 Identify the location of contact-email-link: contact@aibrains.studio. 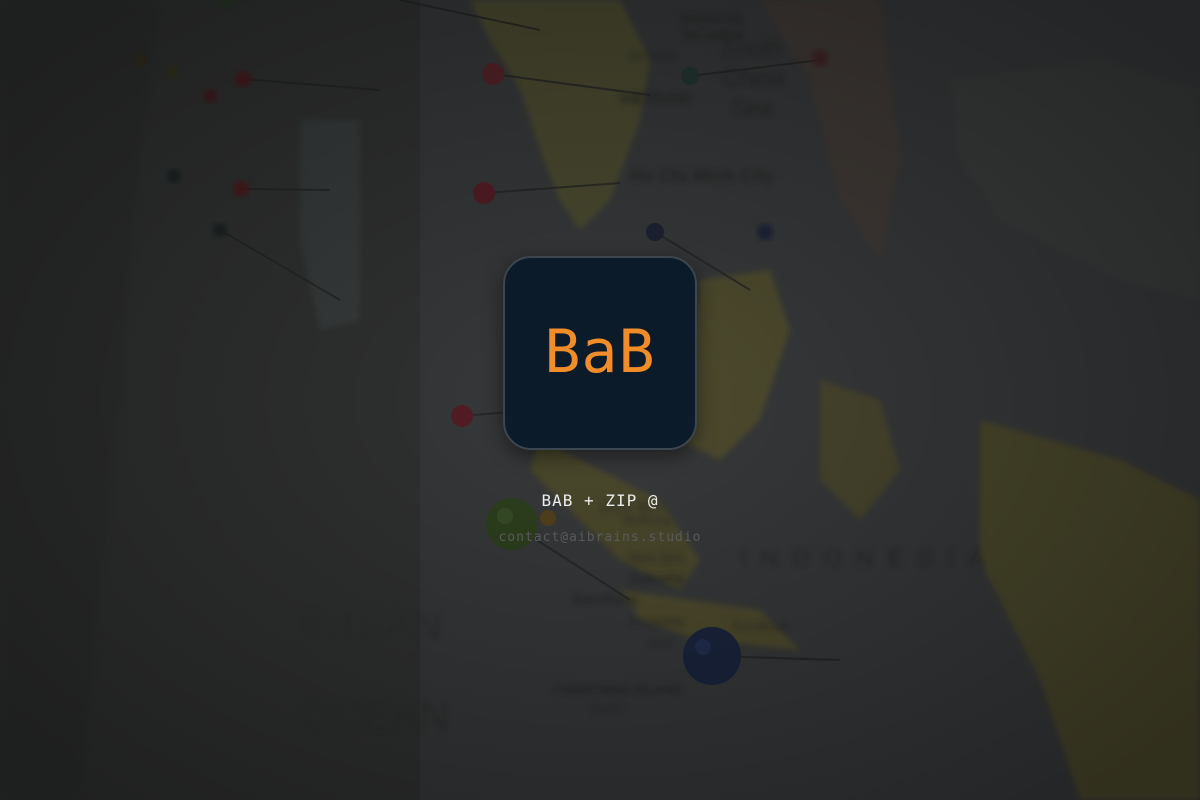
(600, 538).